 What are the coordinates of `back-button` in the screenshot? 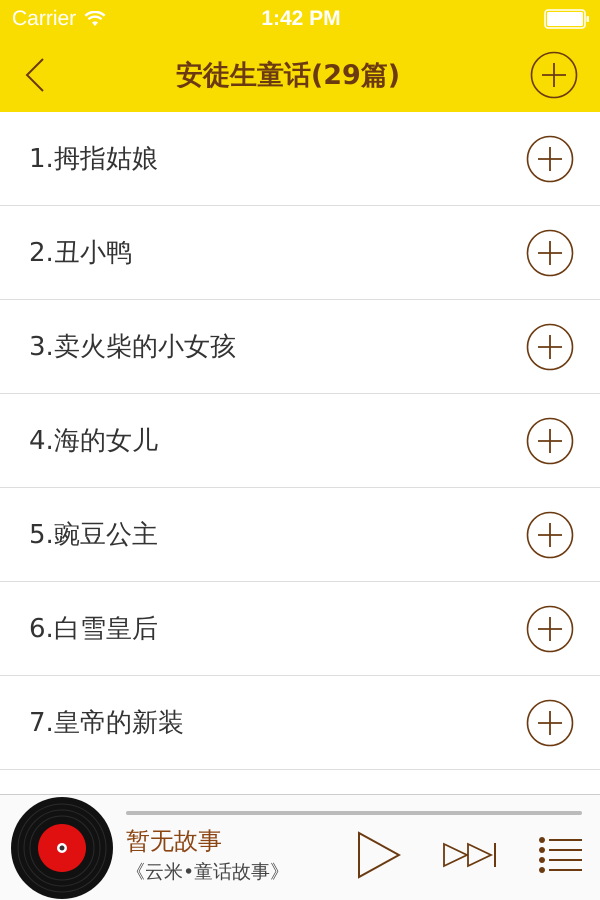 It's located at (35, 75).